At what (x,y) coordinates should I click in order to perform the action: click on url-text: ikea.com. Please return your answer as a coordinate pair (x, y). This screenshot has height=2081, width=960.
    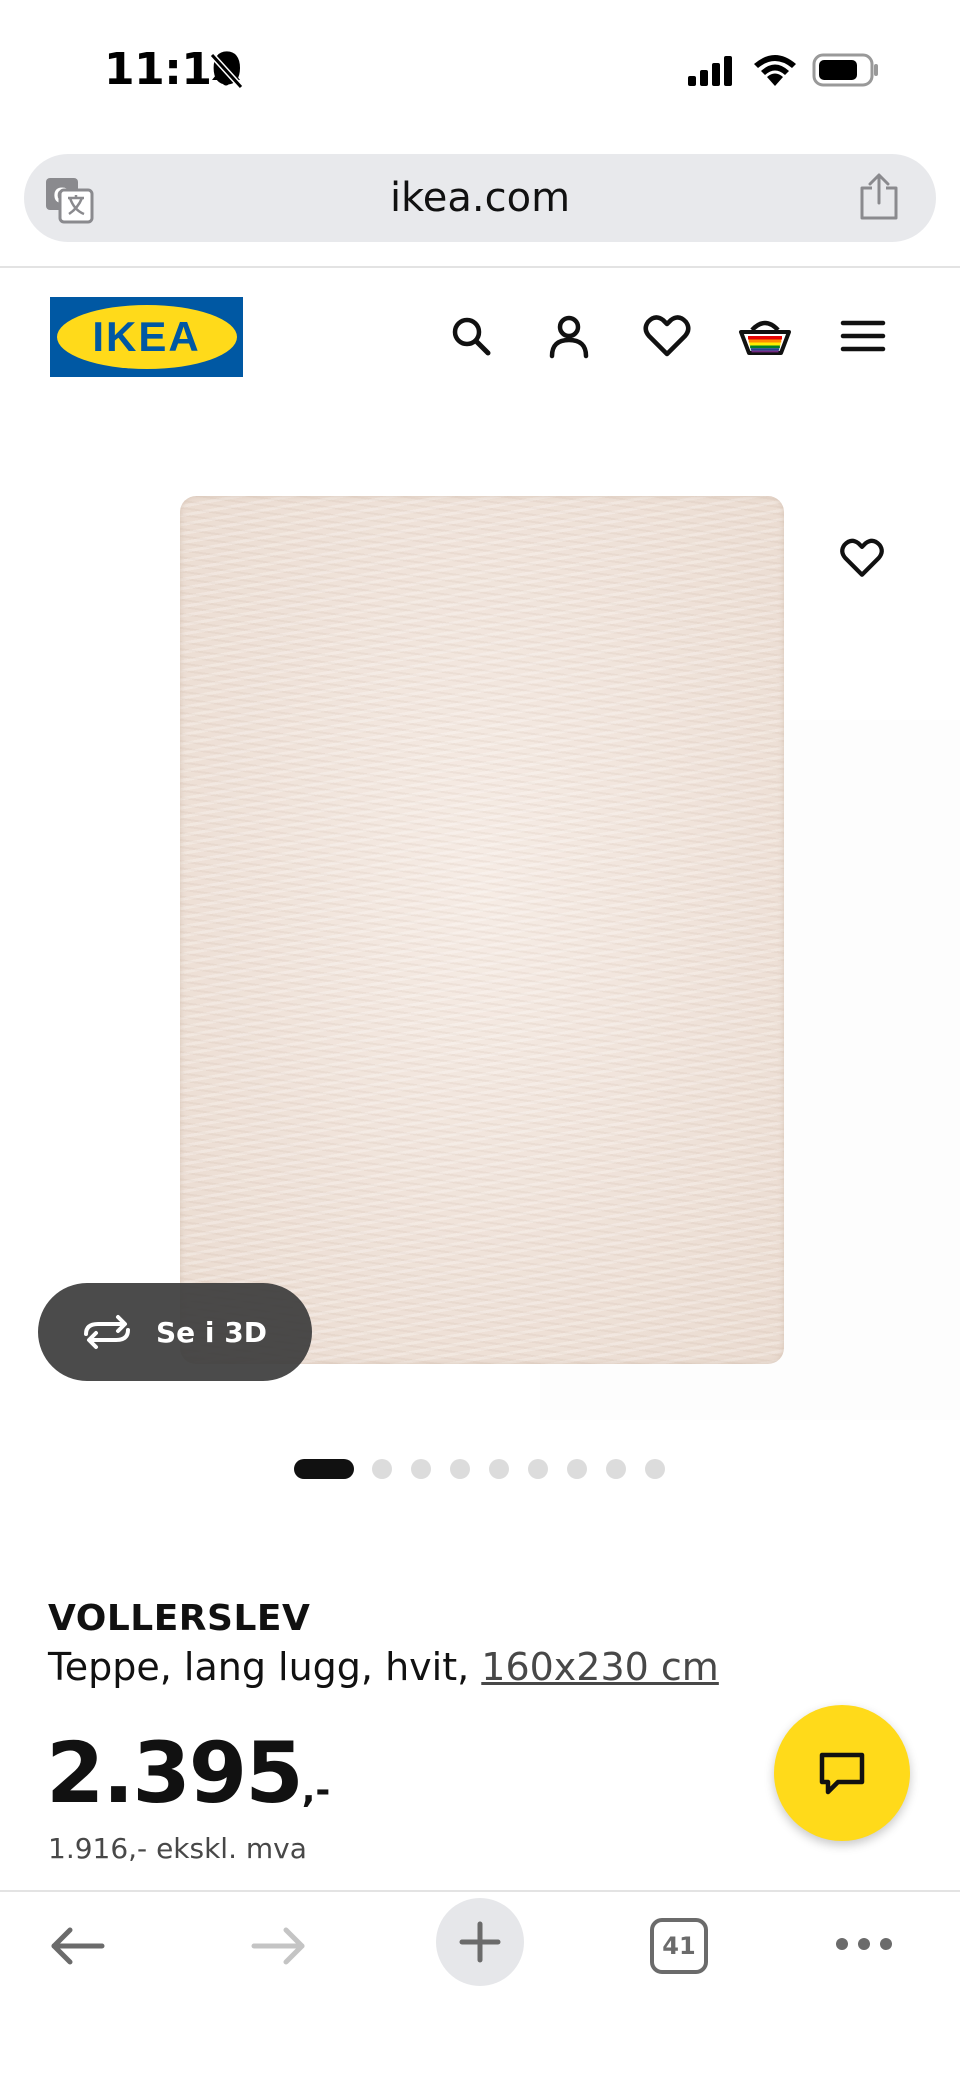
    Looking at the image, I should click on (480, 198).